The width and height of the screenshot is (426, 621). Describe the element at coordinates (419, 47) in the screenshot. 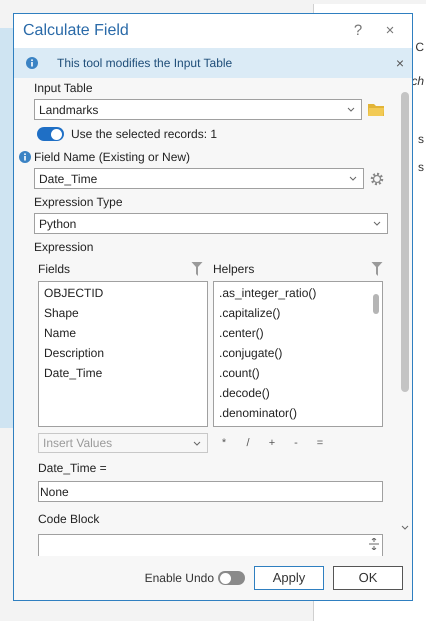

I see `panel-text: C` at that location.